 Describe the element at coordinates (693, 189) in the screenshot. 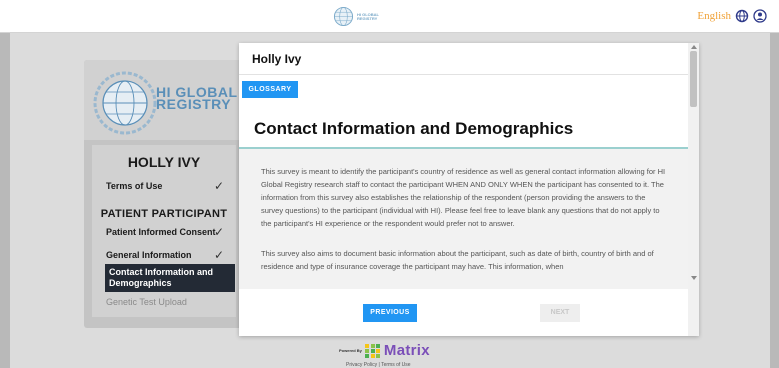

I see `modal-scrollbar` at that location.